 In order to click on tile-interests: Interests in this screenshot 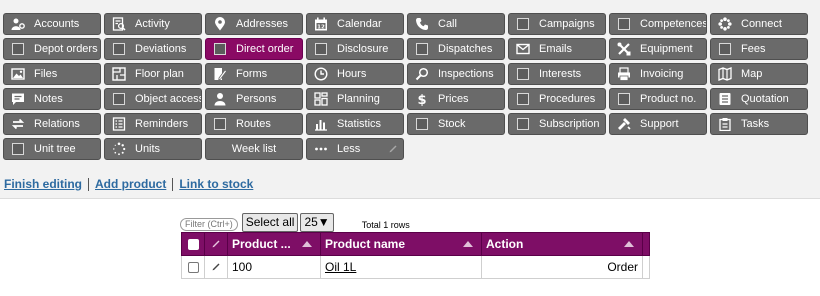, I will do `click(557, 74)`.